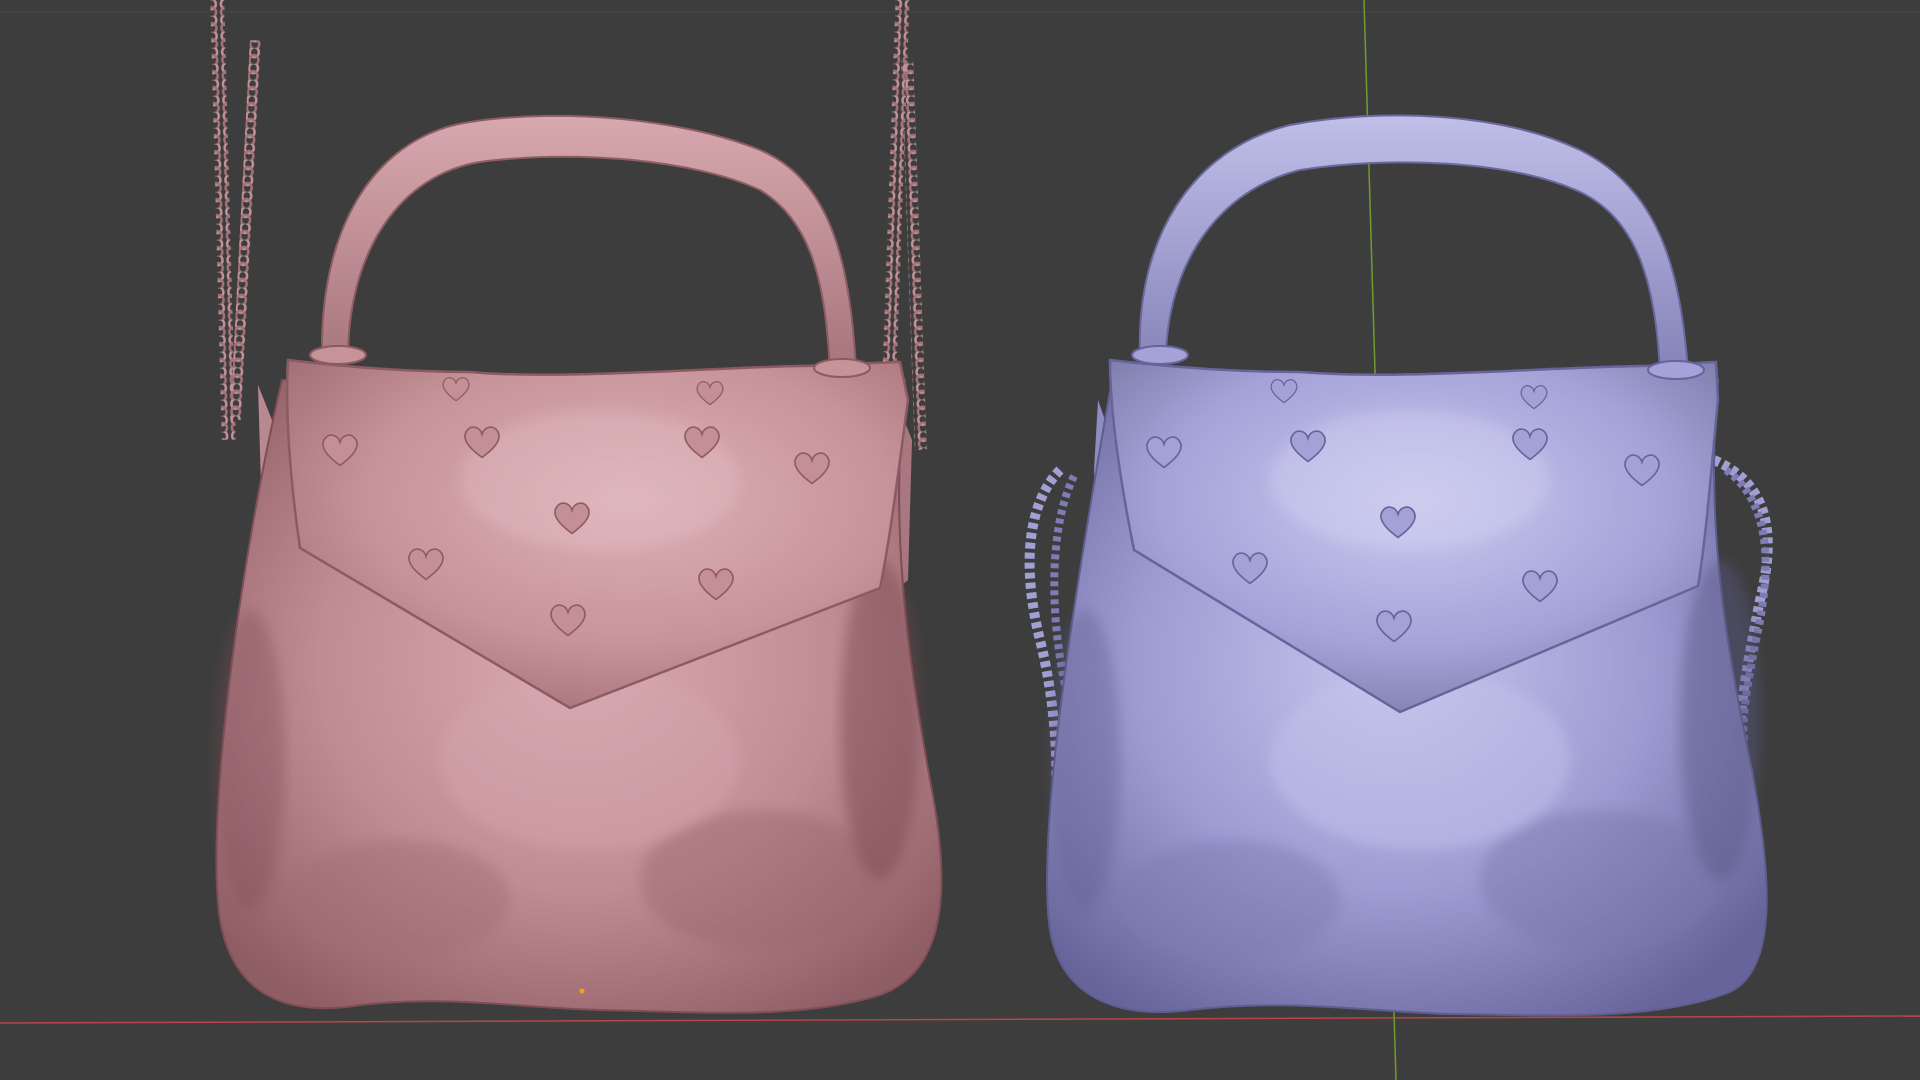 The height and width of the screenshot is (1080, 1920). I want to click on handle-pink, so click(589, 244).